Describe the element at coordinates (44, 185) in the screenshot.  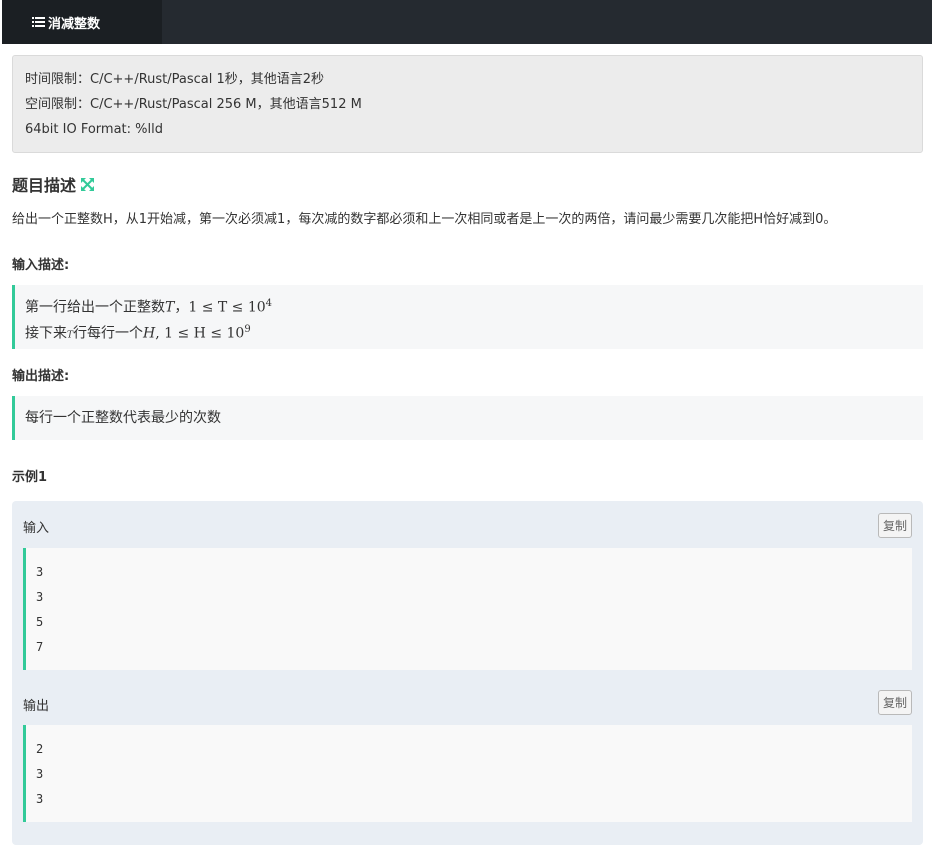
I see `description-title: 题目描述` at that location.